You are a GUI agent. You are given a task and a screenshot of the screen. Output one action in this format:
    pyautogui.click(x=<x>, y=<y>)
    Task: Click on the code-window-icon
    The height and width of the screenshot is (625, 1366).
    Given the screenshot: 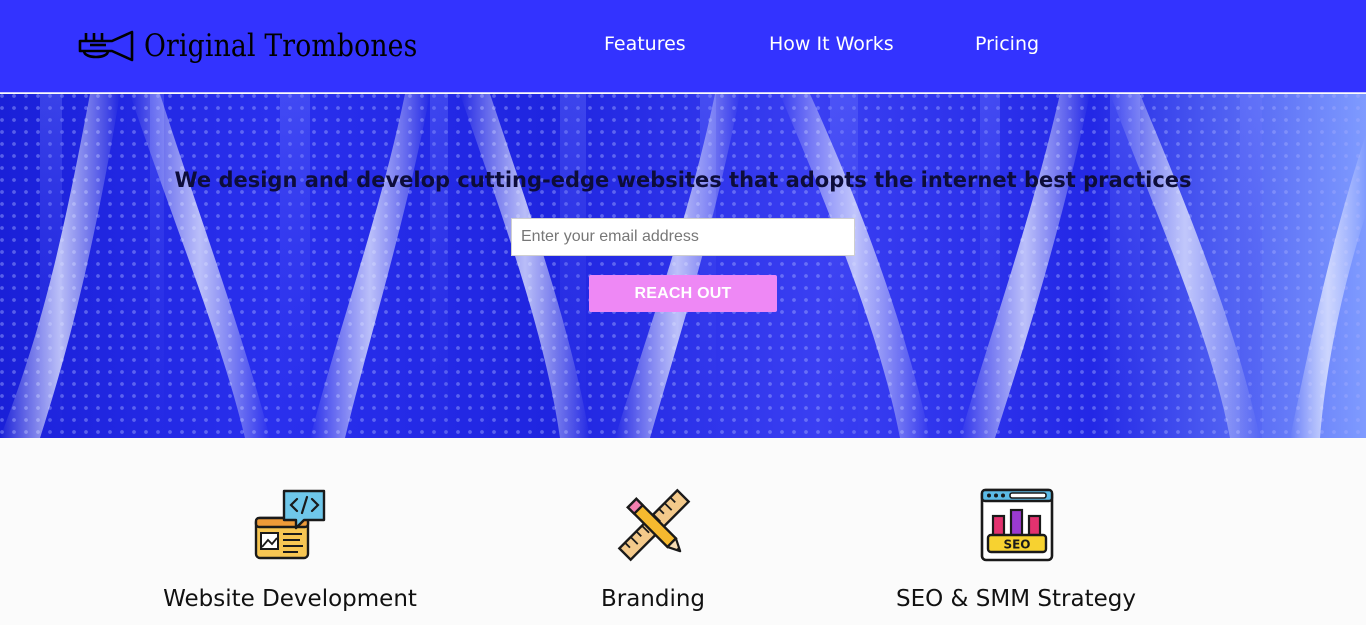 What is the action you would take?
    pyautogui.click(x=290, y=524)
    